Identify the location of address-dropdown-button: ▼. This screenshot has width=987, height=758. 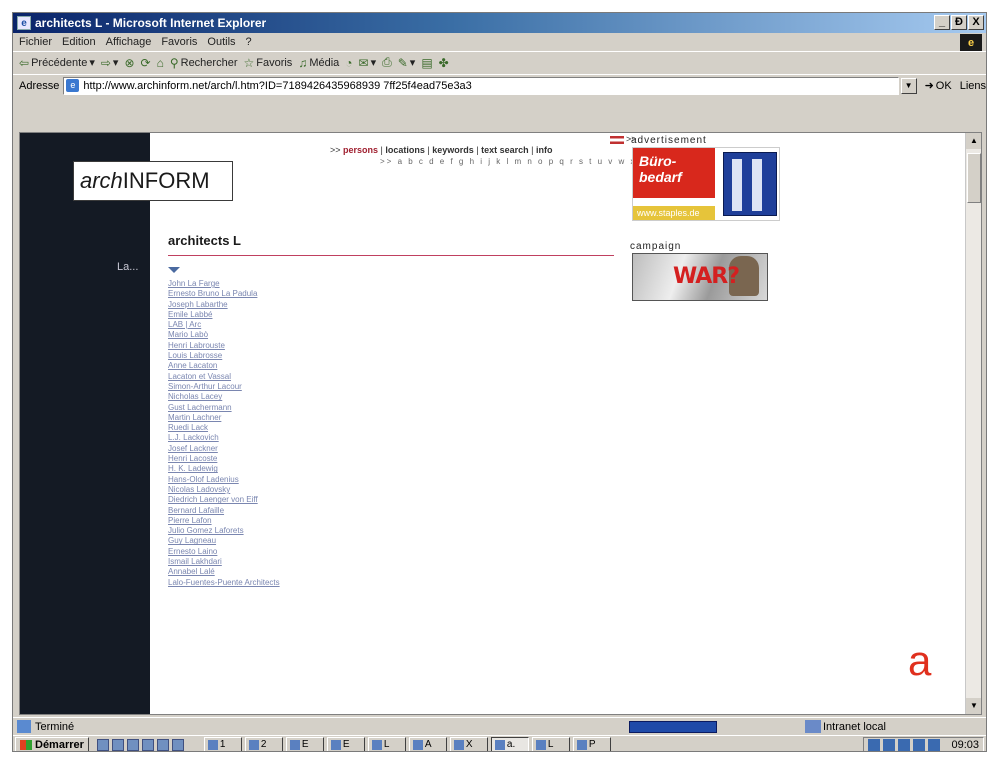
(908, 85).